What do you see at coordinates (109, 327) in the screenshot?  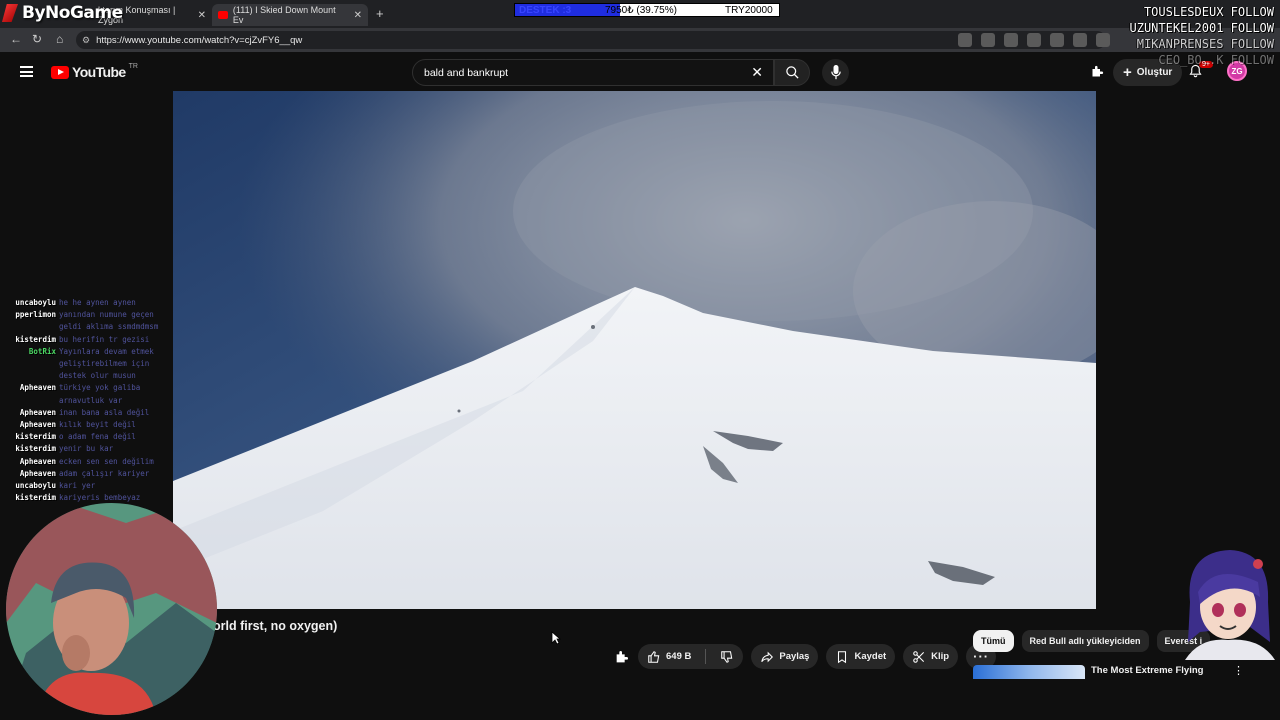 I see `chat-text: geldi aklıma ssmdmdmsm` at bounding box center [109, 327].